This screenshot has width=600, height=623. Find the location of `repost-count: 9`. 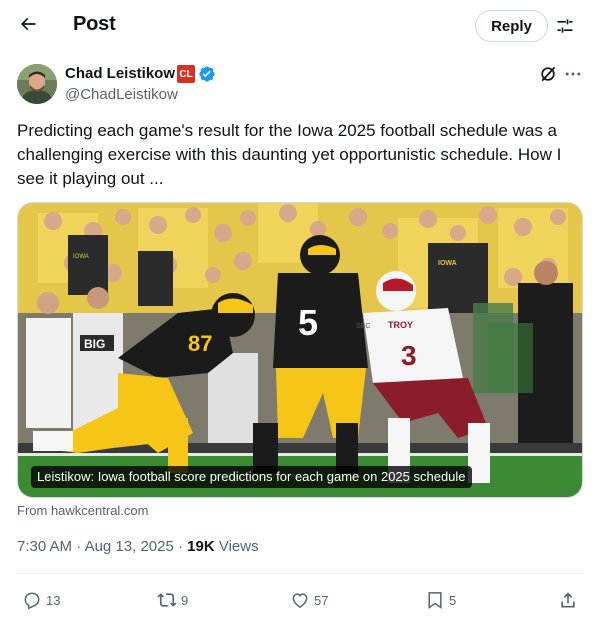

repost-count: 9 is located at coordinates (185, 600).